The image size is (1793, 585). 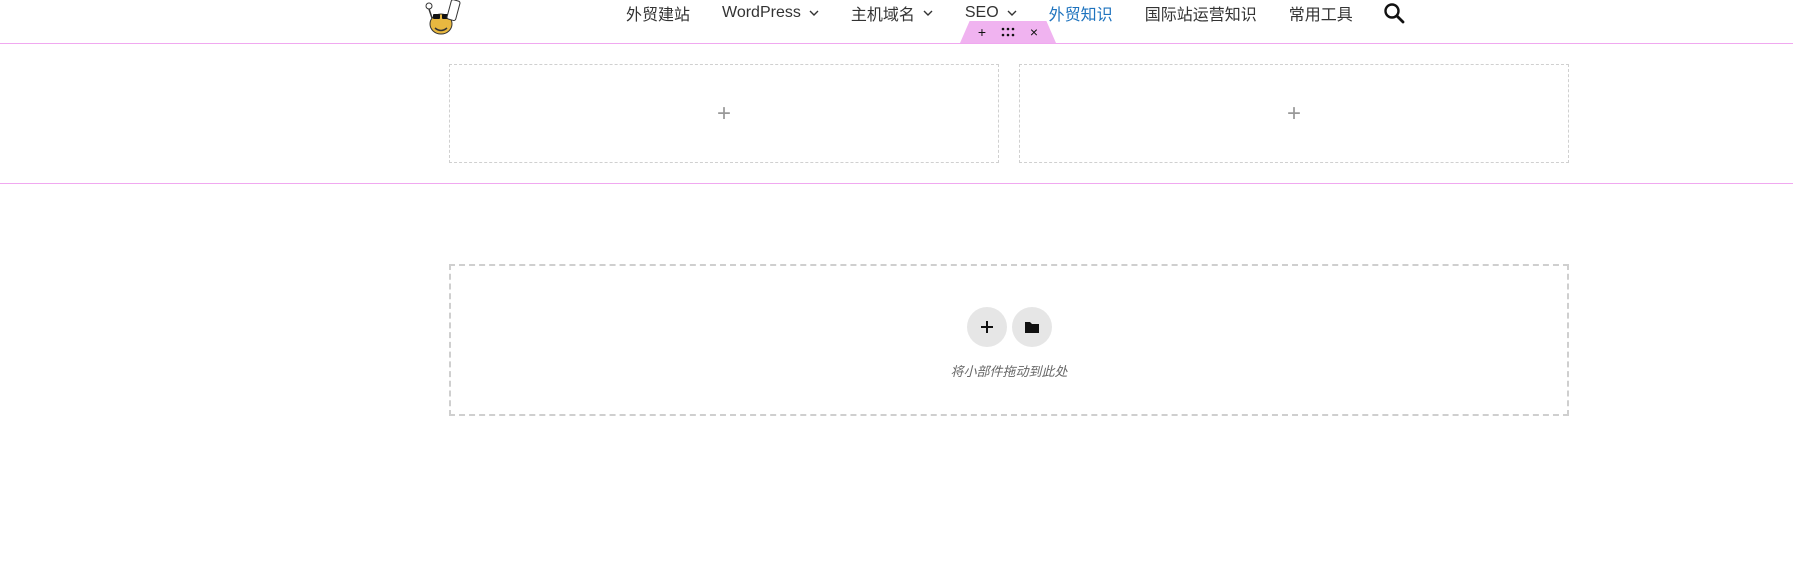 I want to click on add-template-button, so click(x=1032, y=327).